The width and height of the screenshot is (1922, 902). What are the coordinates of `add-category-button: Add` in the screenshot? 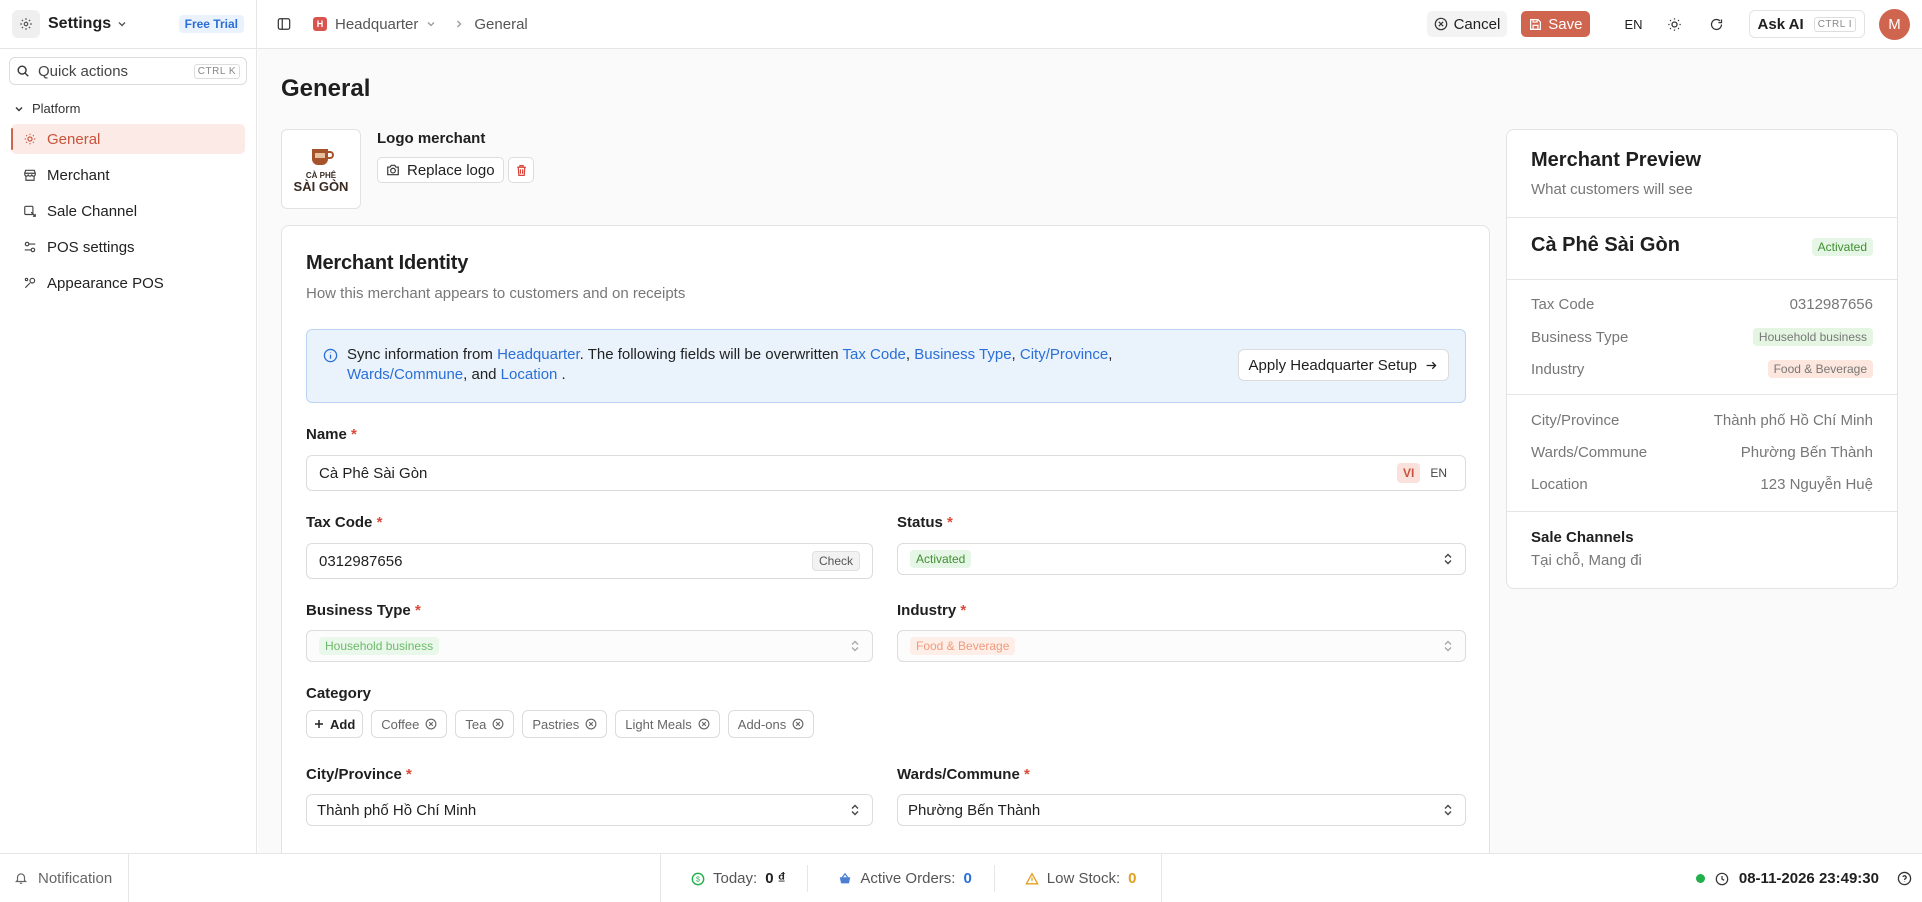 It's located at (335, 724).